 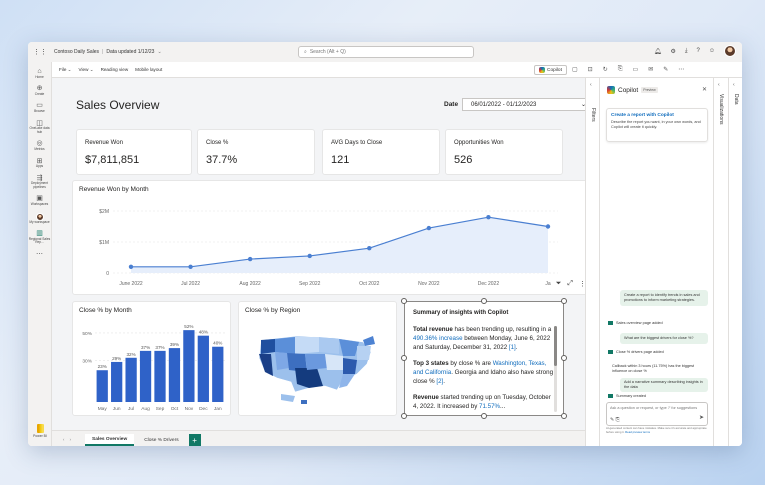 What do you see at coordinates (134, 152) in the screenshot?
I see `kpi-card-revenue: Revenue Won $7,811,851` at bounding box center [134, 152].